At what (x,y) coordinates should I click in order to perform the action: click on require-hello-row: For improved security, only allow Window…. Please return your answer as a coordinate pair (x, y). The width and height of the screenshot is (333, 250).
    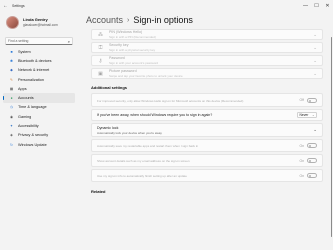
    Looking at the image, I should click on (207, 100).